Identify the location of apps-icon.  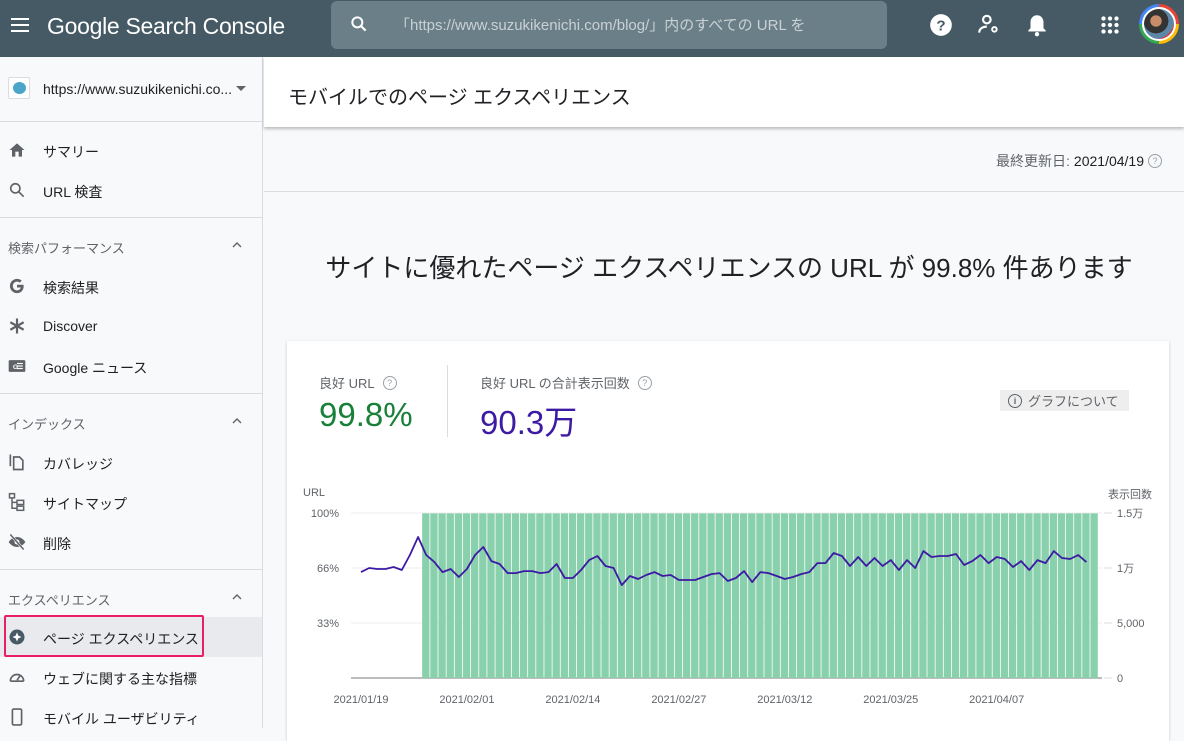
(1110, 25).